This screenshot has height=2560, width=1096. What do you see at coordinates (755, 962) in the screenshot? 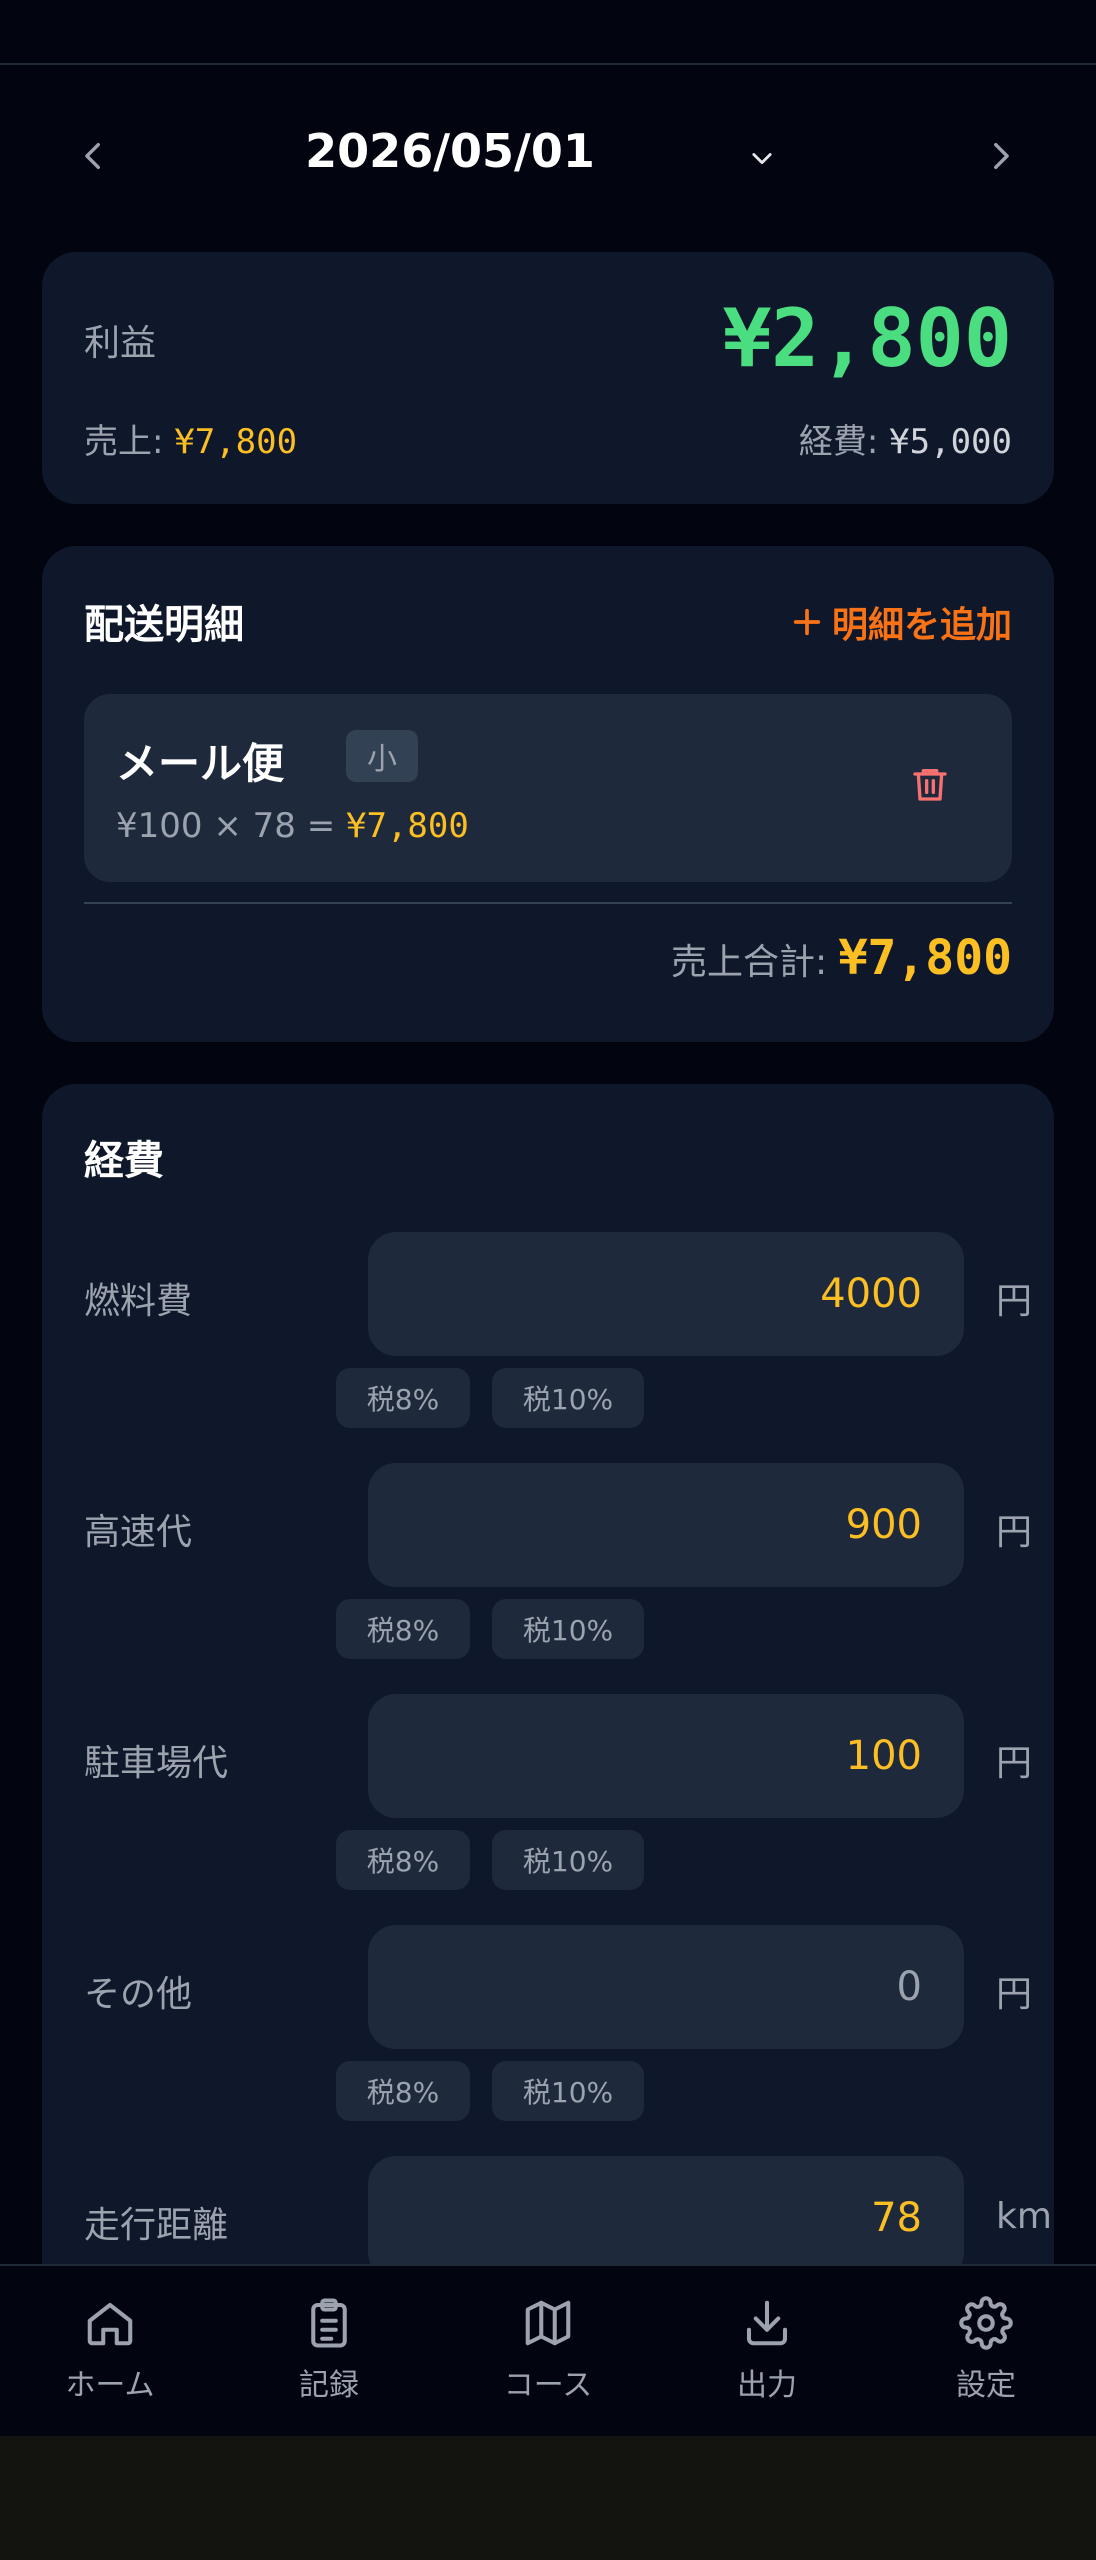
I see `sales-total-label: 売上合計:` at bounding box center [755, 962].